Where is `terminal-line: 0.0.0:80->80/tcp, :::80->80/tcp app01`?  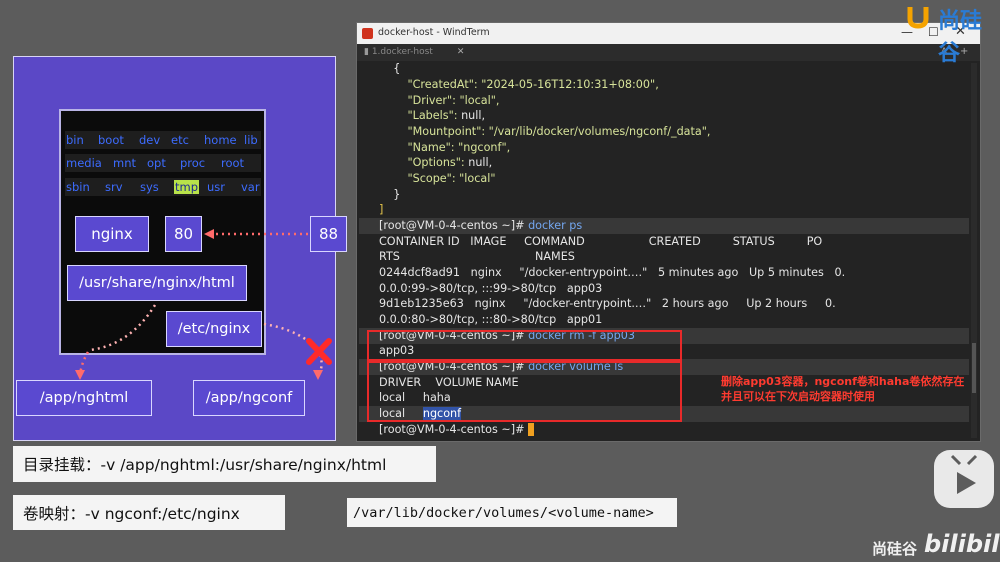 terminal-line: 0.0.0:80->80/tcp, :::80->80/tcp app01 is located at coordinates (491, 319).